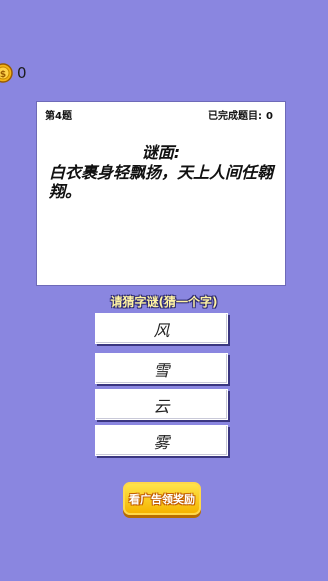  Describe the element at coordinates (7, 73) in the screenshot. I see `gold-coin-icon: $` at that location.